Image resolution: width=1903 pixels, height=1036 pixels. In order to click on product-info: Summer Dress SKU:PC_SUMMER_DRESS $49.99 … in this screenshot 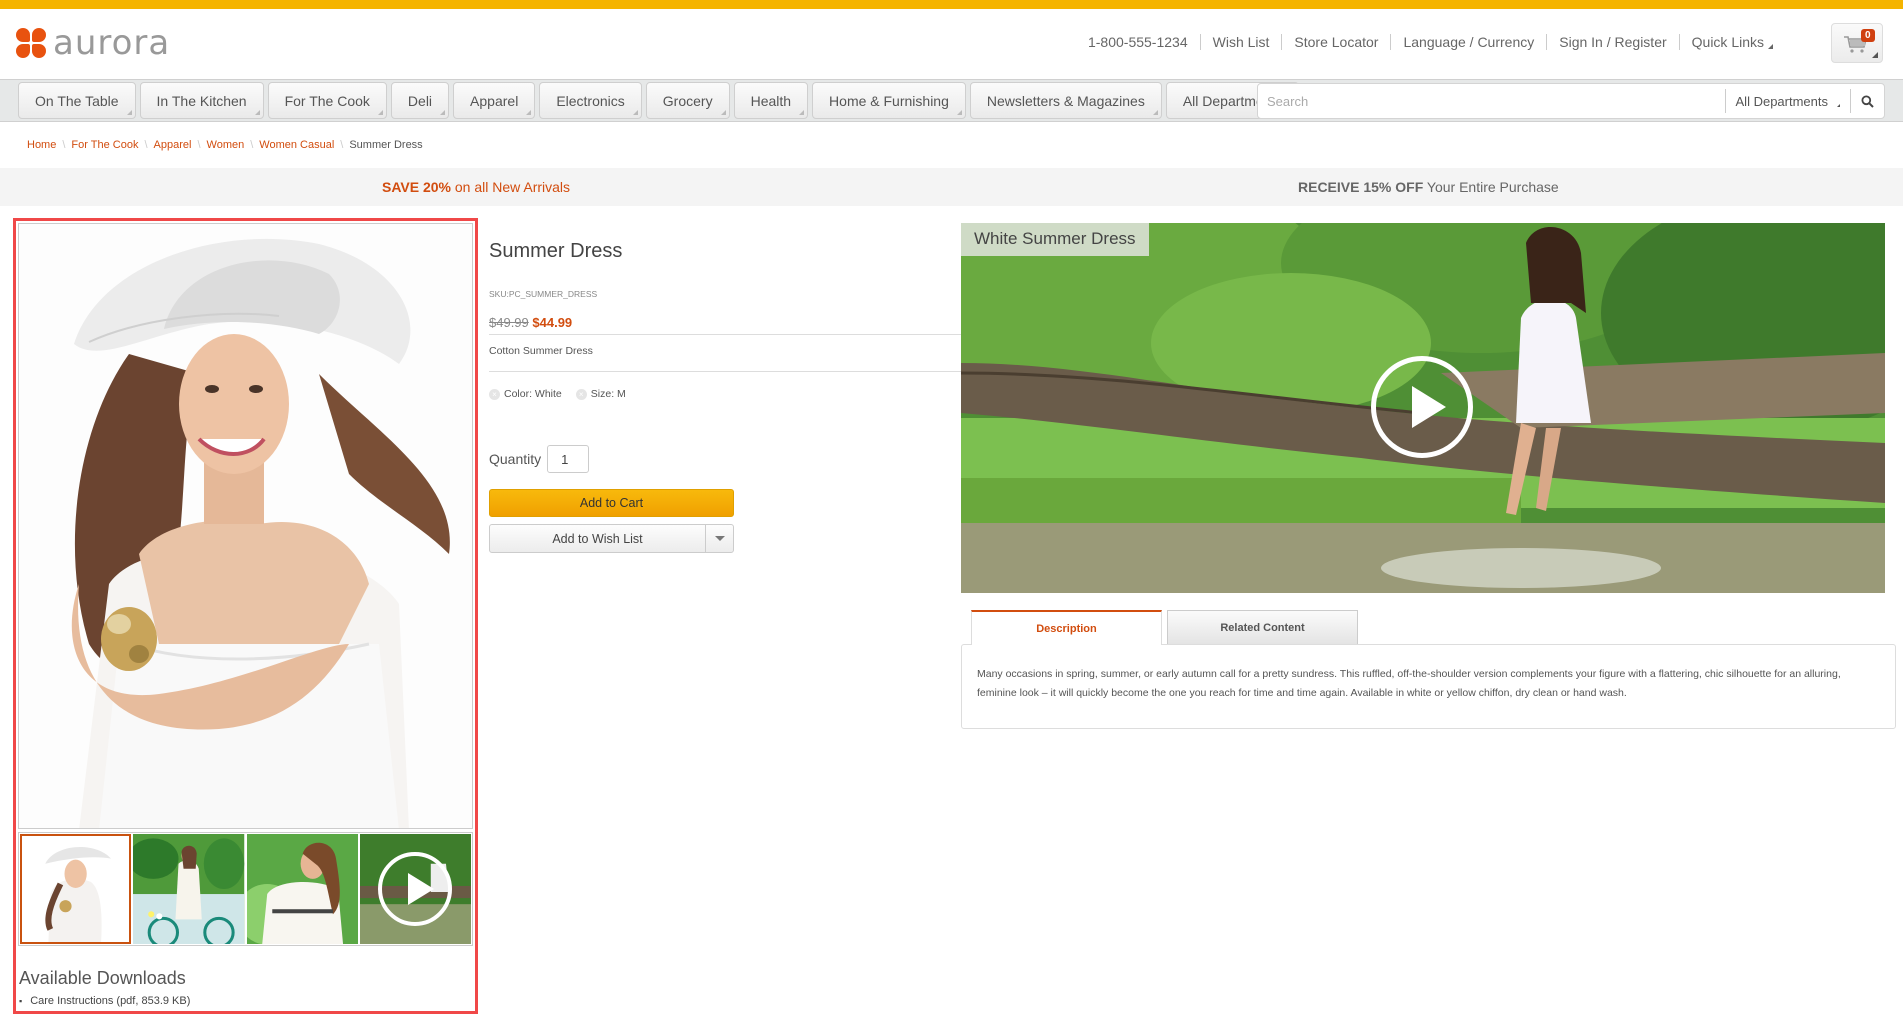, I will do `click(725, 320)`.